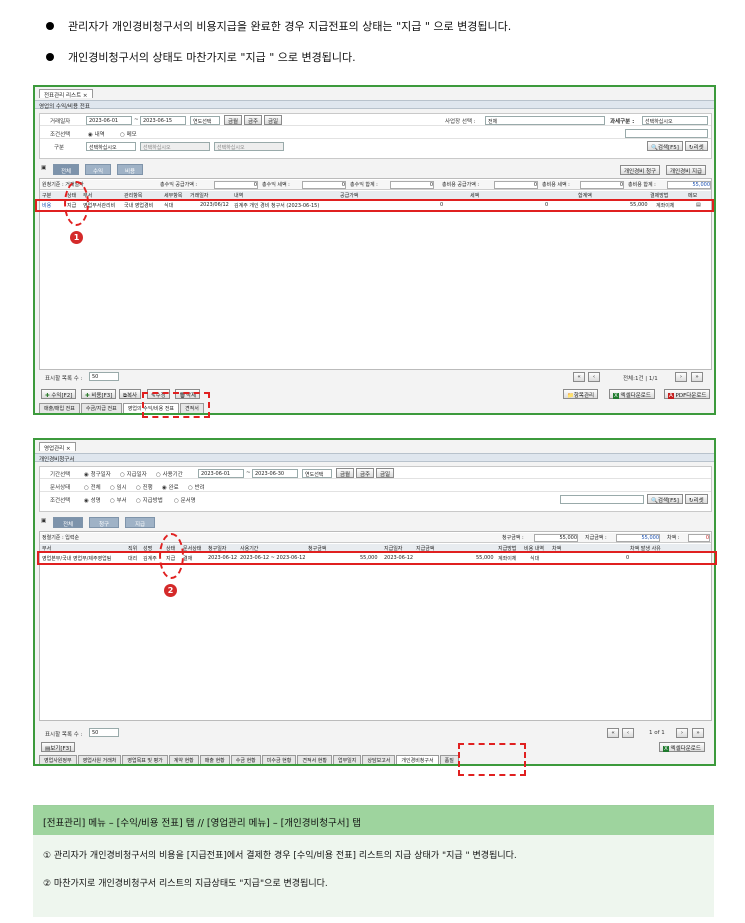 This screenshot has height=923, width=745. I want to click on search-icon: 🔍, so click(654, 501).